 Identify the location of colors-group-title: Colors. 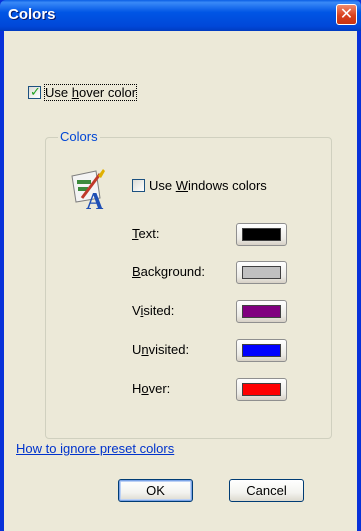
(79, 136).